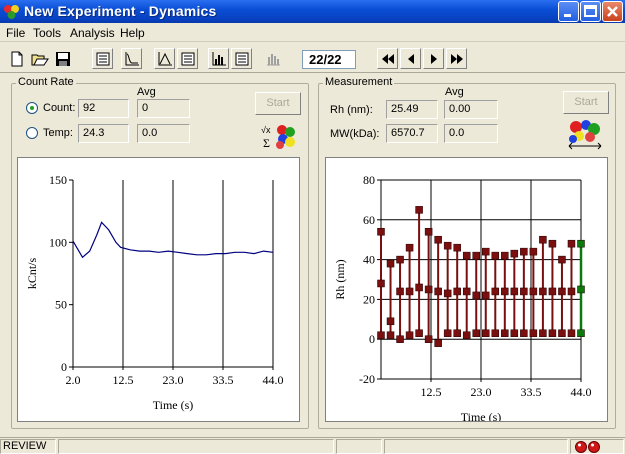 The image size is (625, 454). Describe the element at coordinates (58, 133) in the screenshot. I see `temp-label: Temp:` at that location.